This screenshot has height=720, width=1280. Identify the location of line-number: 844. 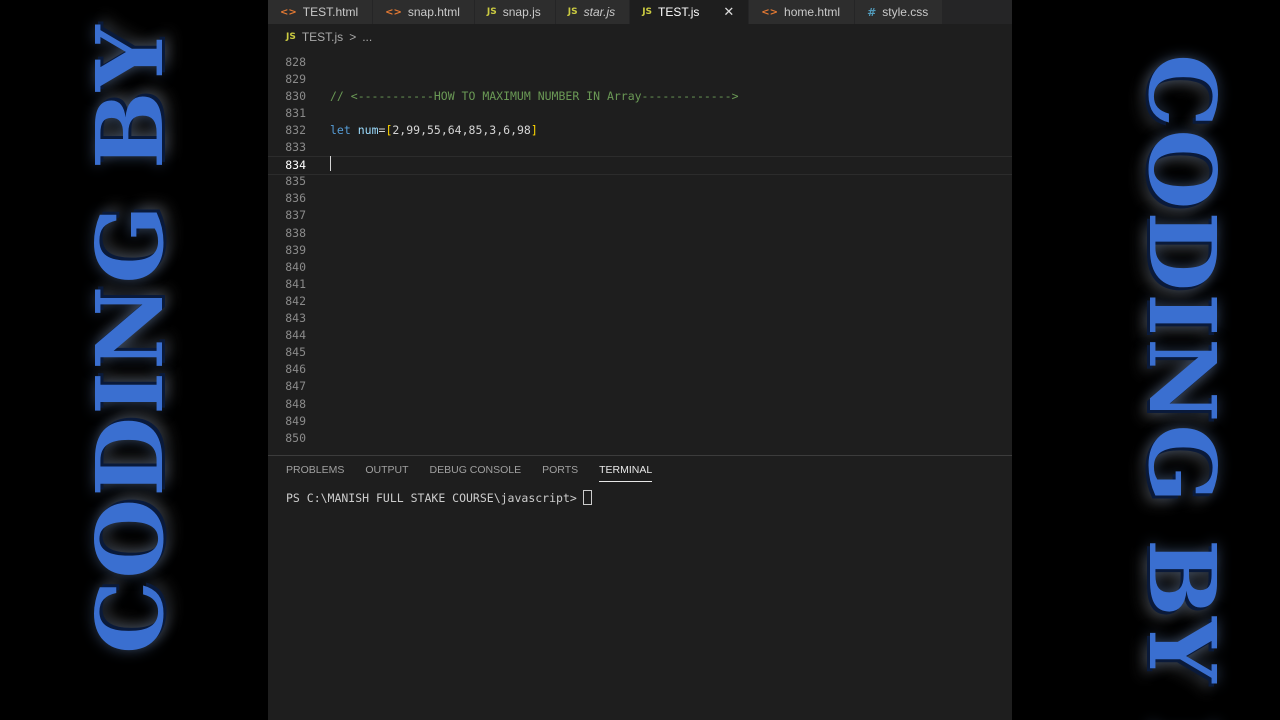
(295, 335).